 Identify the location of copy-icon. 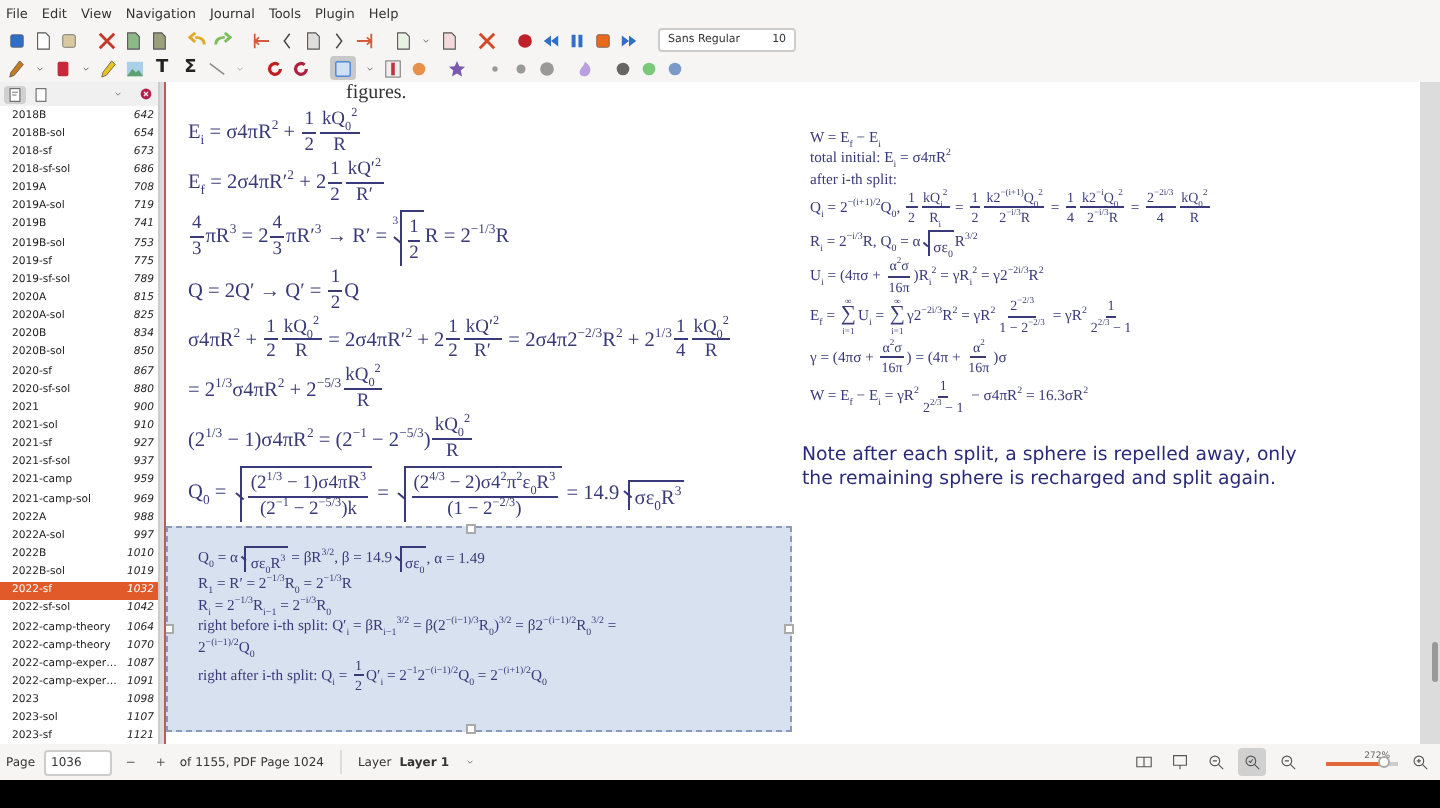
(133, 40).